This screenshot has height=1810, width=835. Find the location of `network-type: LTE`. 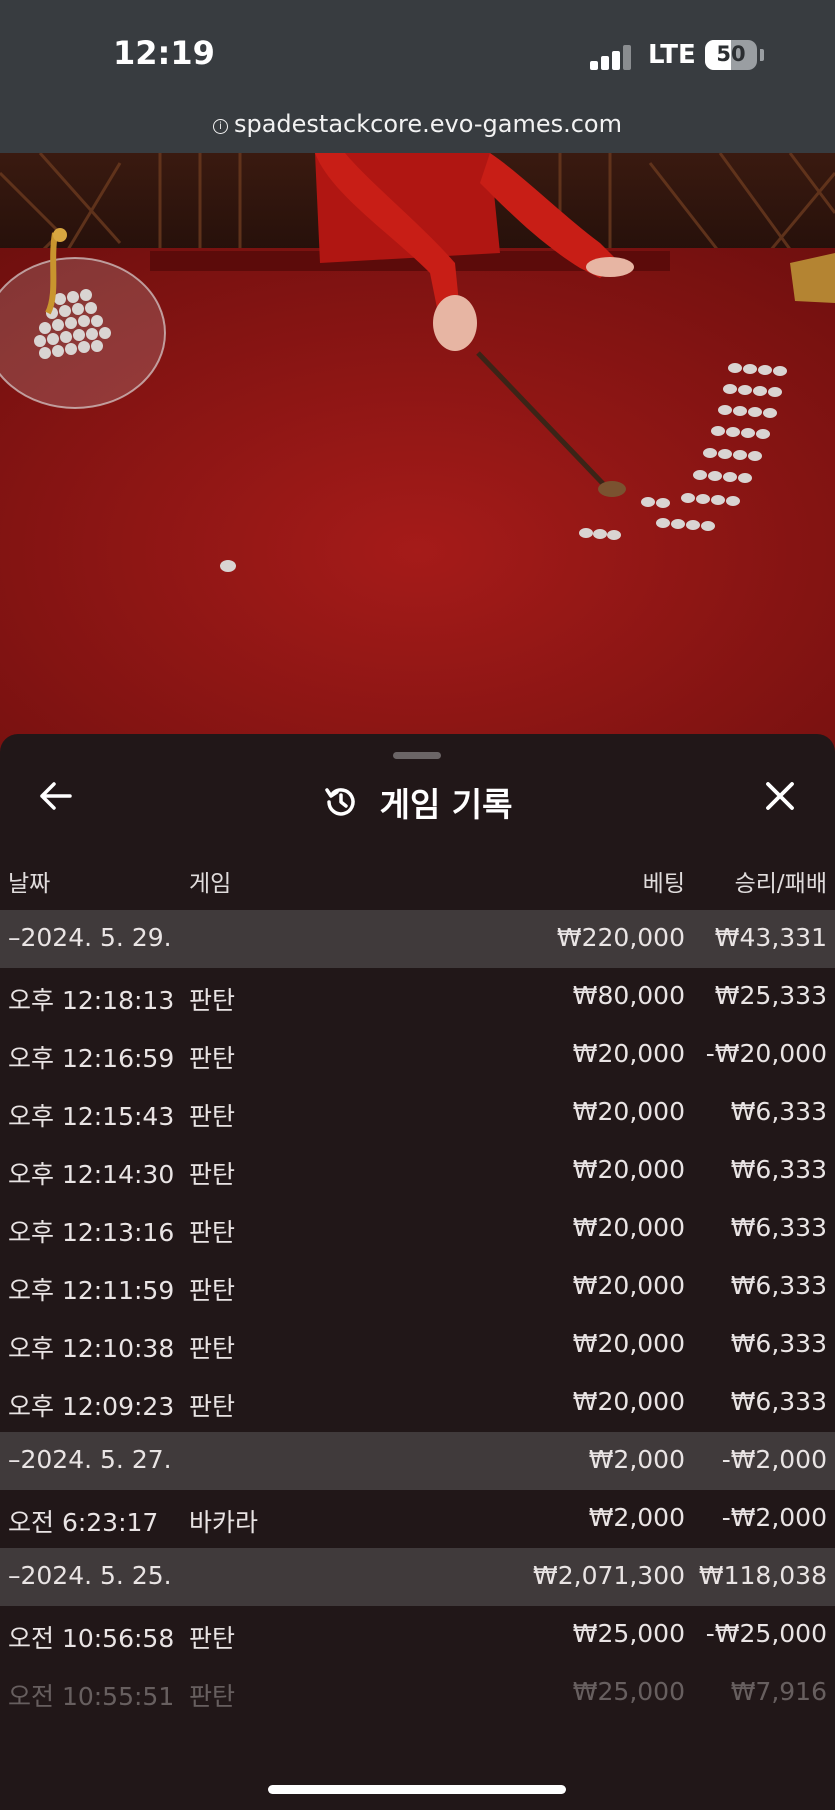

network-type: LTE is located at coordinates (672, 55).